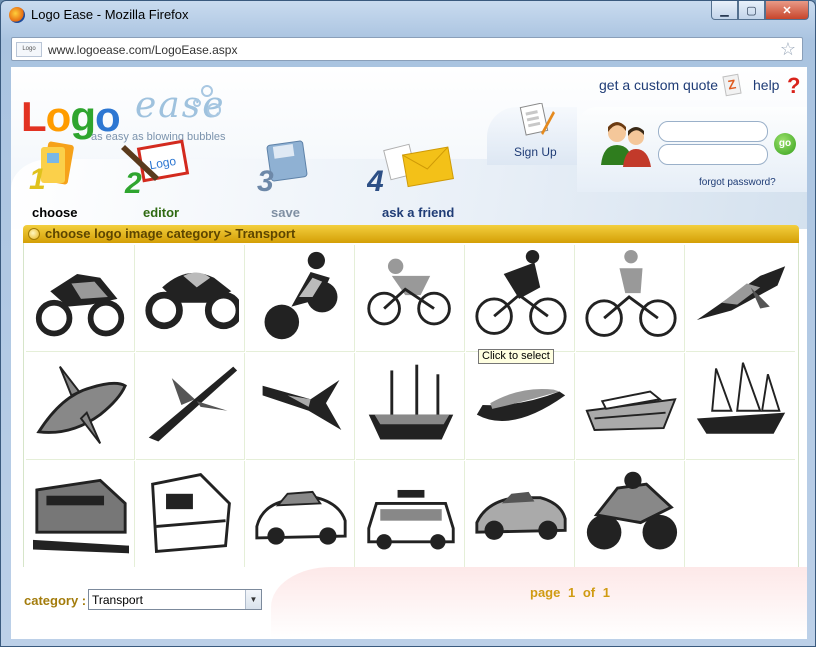 The image size is (816, 647). I want to click on username-field, so click(713, 131).